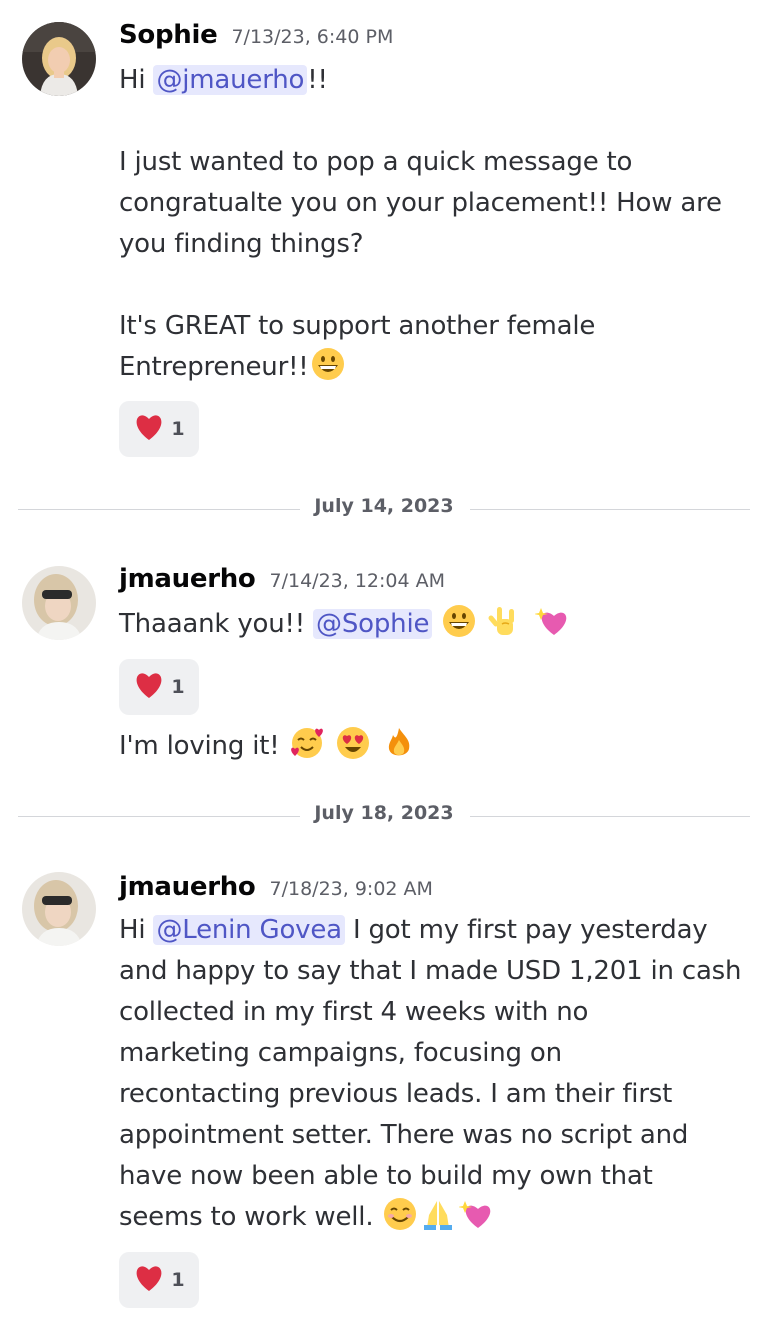 This screenshot has height=1322, width=768. Describe the element at coordinates (384, 506) in the screenshot. I see `date-divider-label: July 14, 2023` at that location.